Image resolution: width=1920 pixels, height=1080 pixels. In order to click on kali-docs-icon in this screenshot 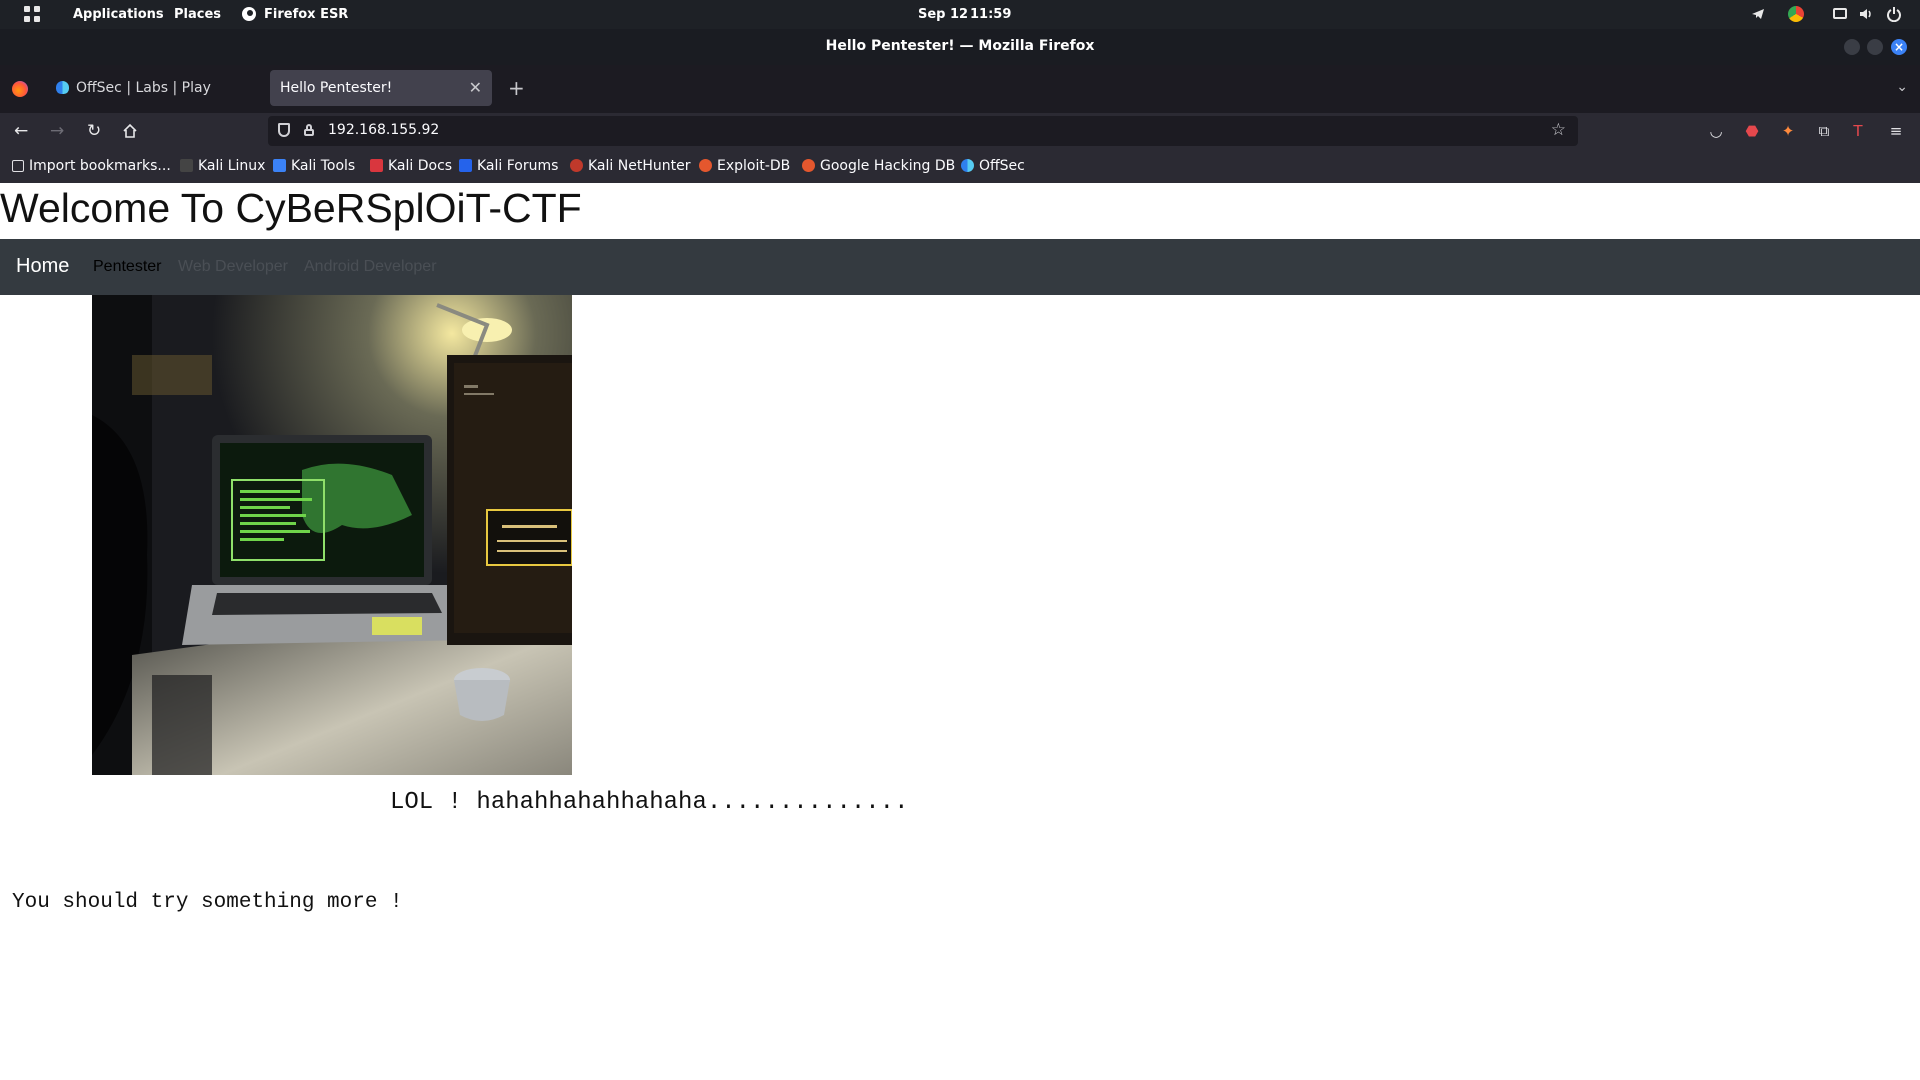, I will do `click(376, 165)`.